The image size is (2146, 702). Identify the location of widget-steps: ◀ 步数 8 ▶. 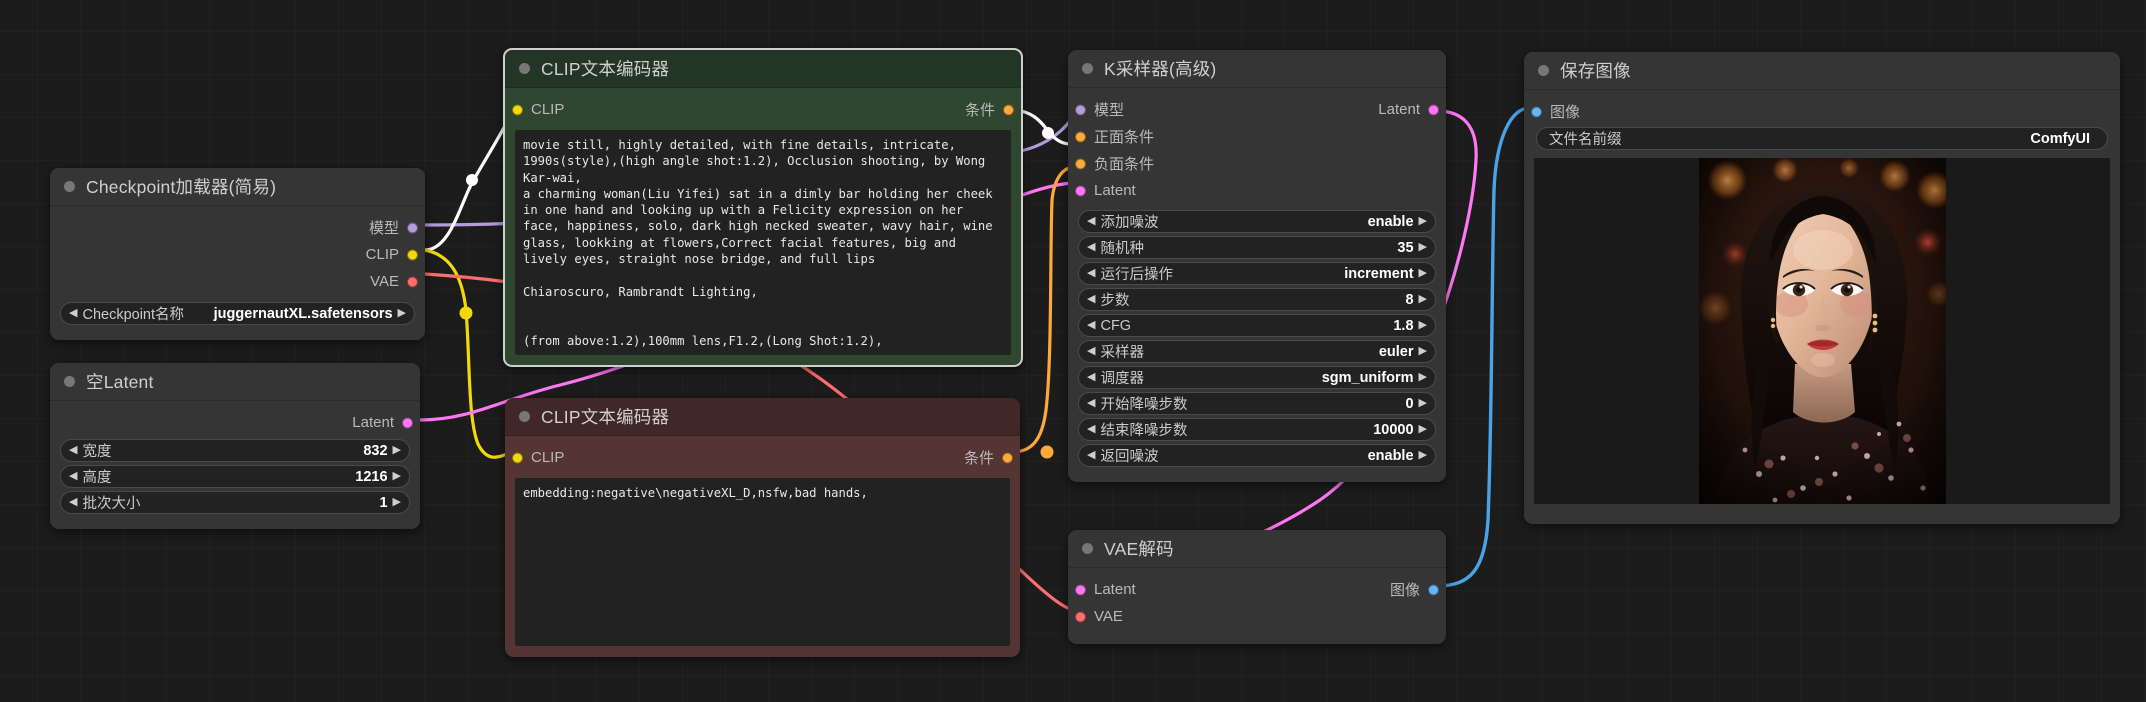
(1257, 299).